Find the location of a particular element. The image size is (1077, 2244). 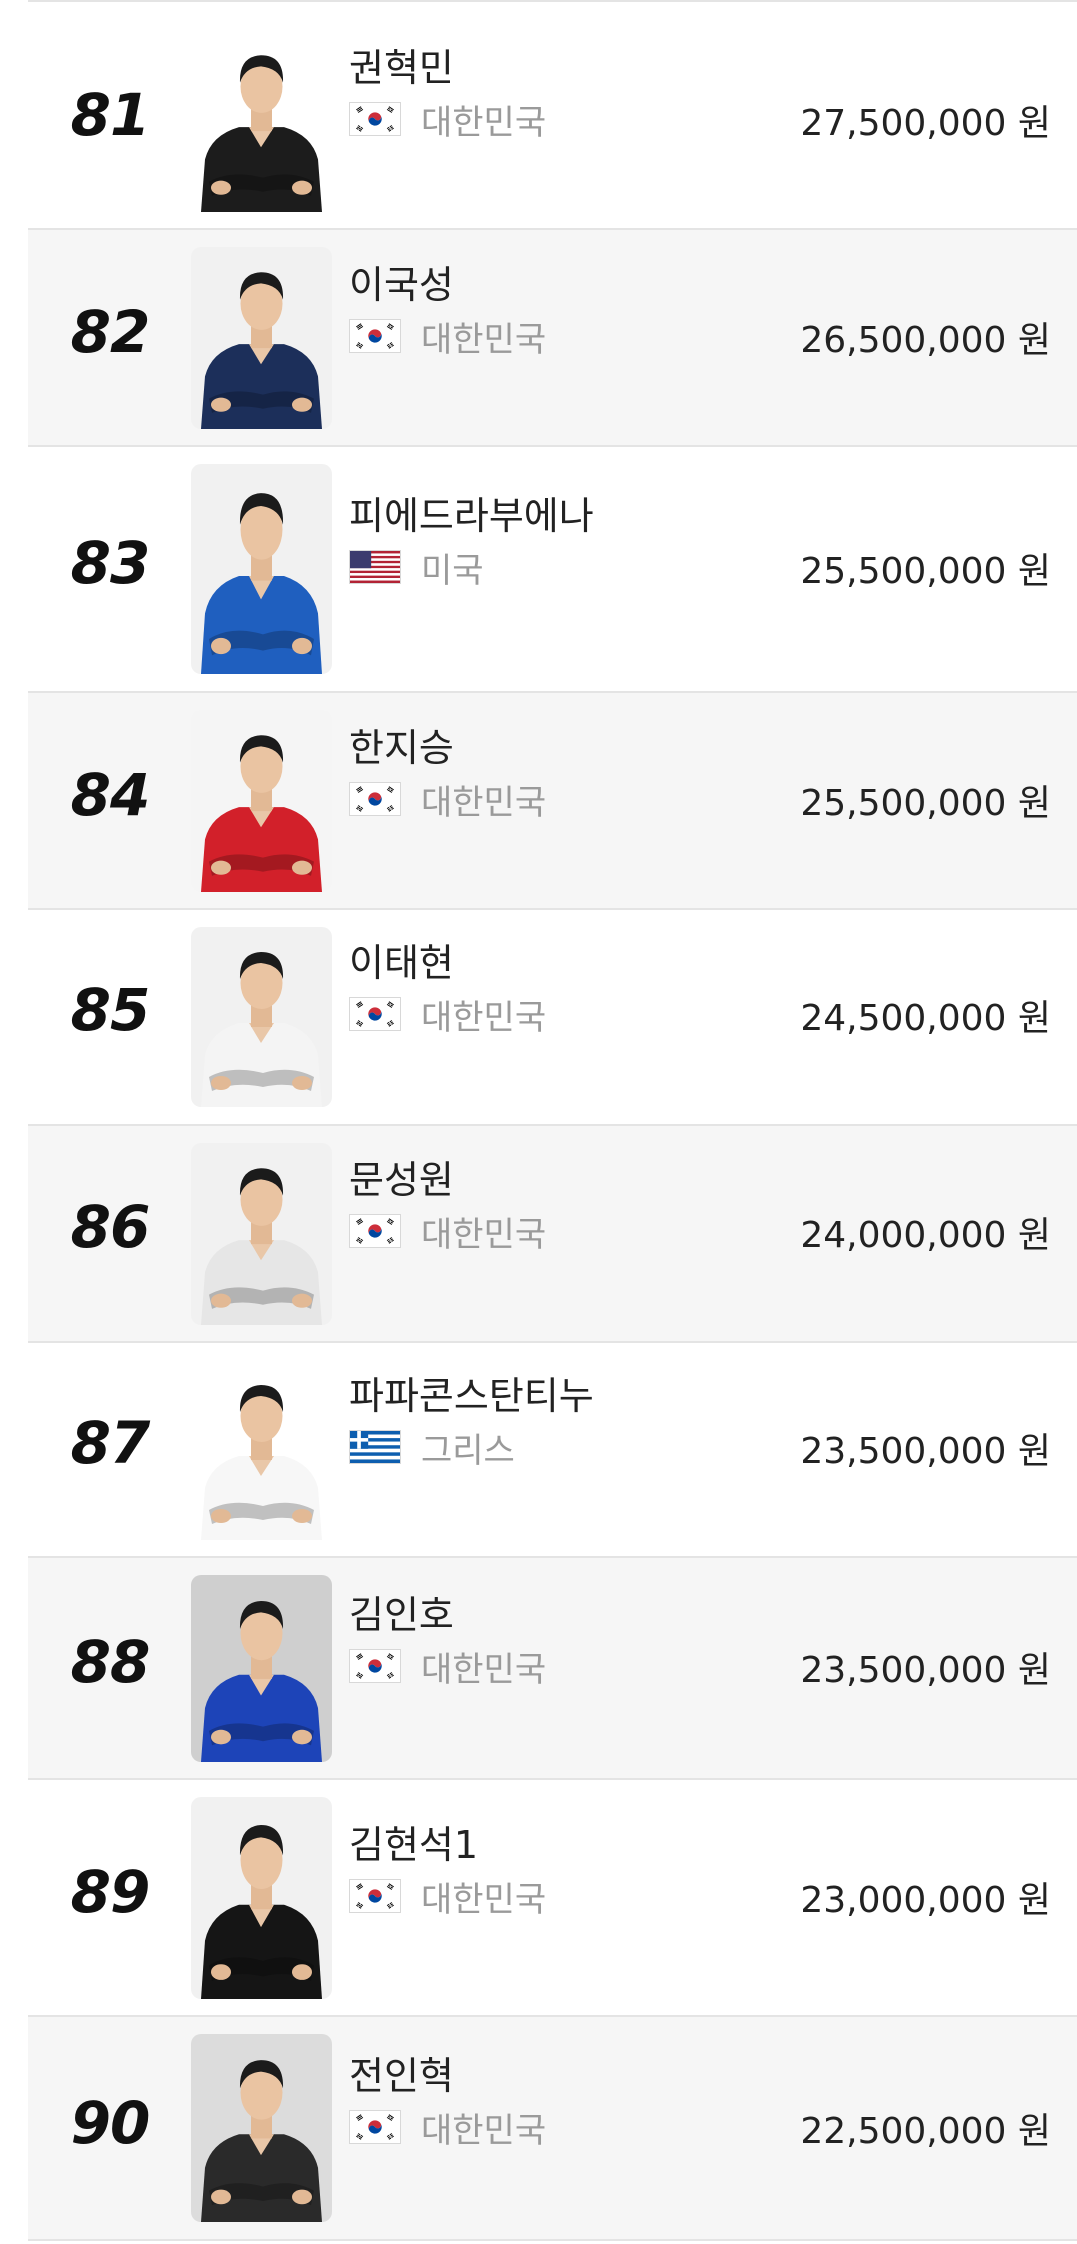

player-name: 문성원 is located at coordinates (401, 1176).